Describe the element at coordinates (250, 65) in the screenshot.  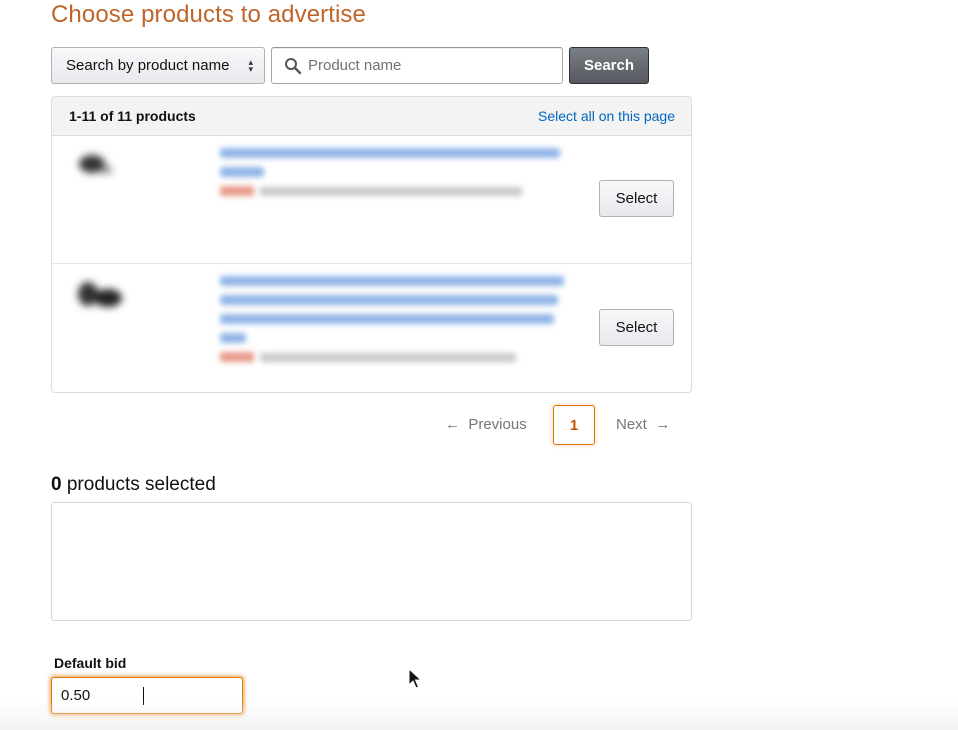
I see `updown-arrows-icon: ▴ ▾` at that location.